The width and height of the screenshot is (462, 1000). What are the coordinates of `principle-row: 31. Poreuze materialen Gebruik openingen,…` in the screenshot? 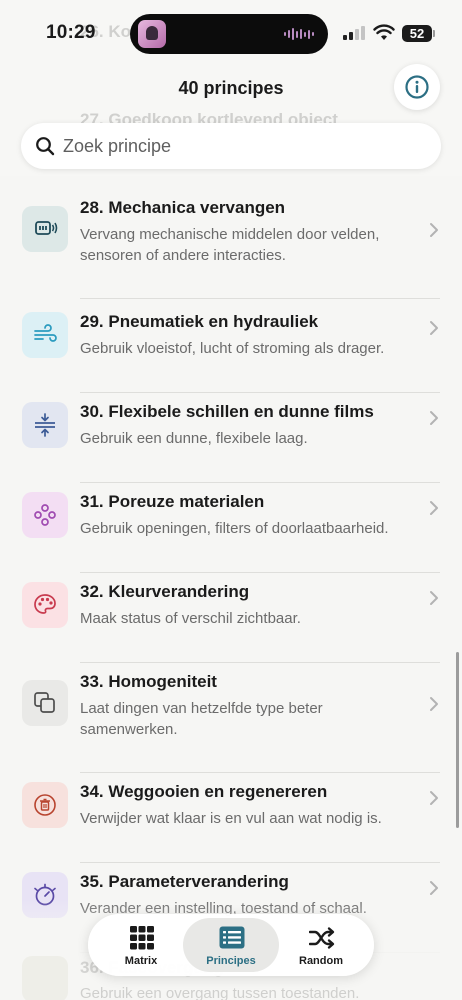 It's located at (231, 529).